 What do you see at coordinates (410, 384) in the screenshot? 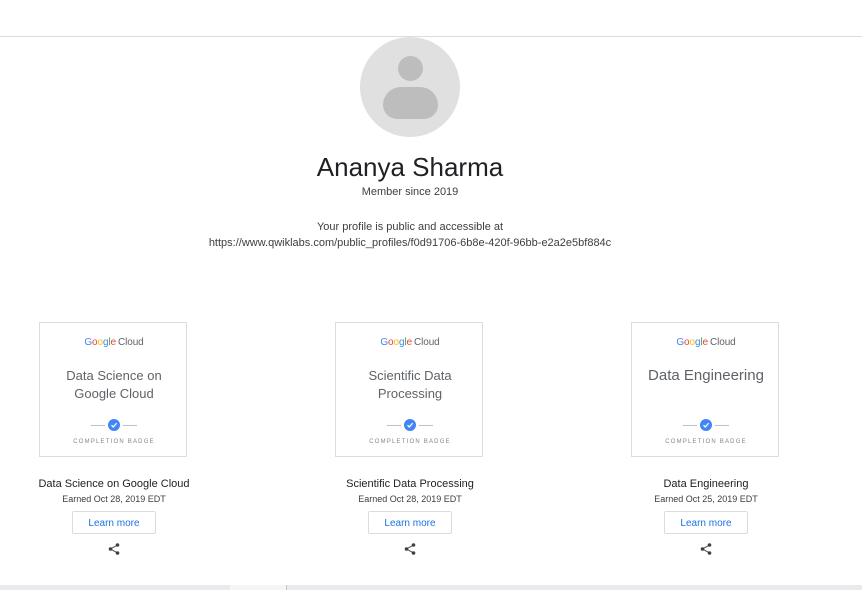
I see `badge-card-title: Scientific Data Processing` at bounding box center [410, 384].